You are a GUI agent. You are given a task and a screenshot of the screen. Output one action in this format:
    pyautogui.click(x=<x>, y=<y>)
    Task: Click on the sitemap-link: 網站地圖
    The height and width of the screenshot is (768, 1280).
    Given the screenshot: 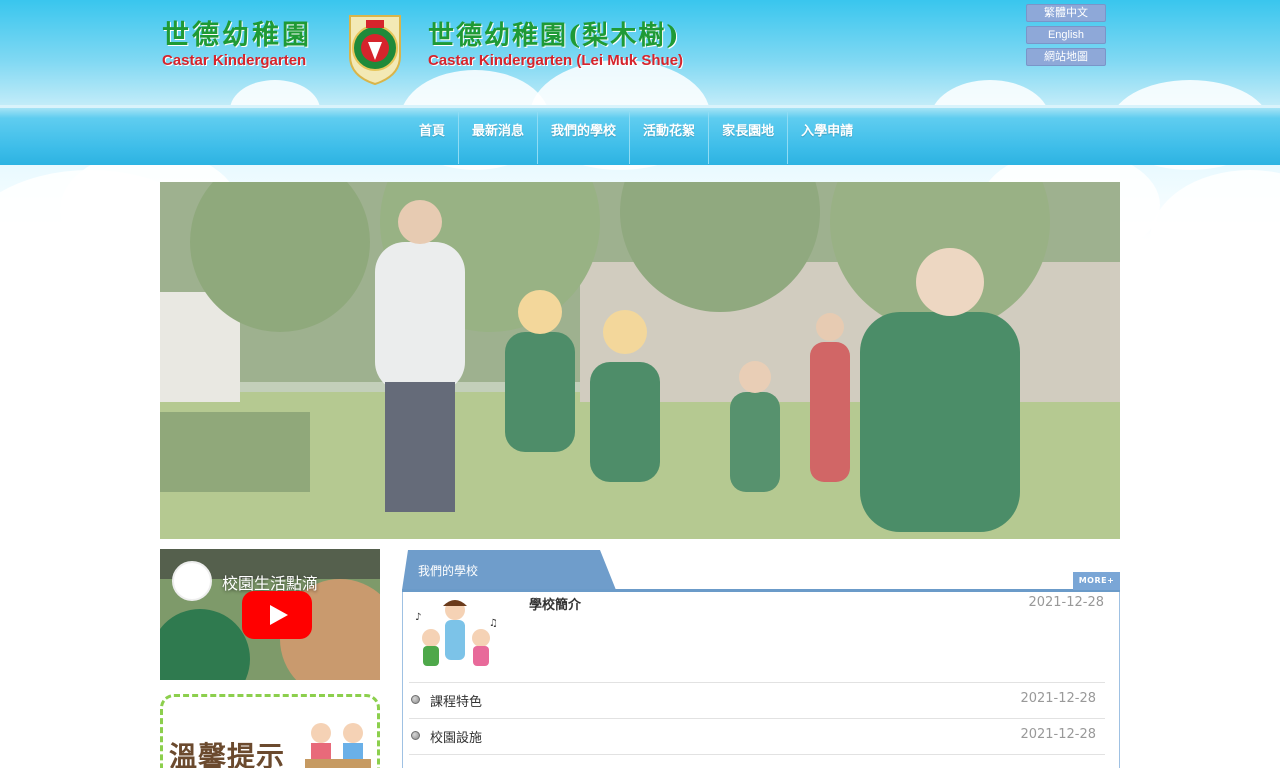 What is the action you would take?
    pyautogui.click(x=1066, y=57)
    